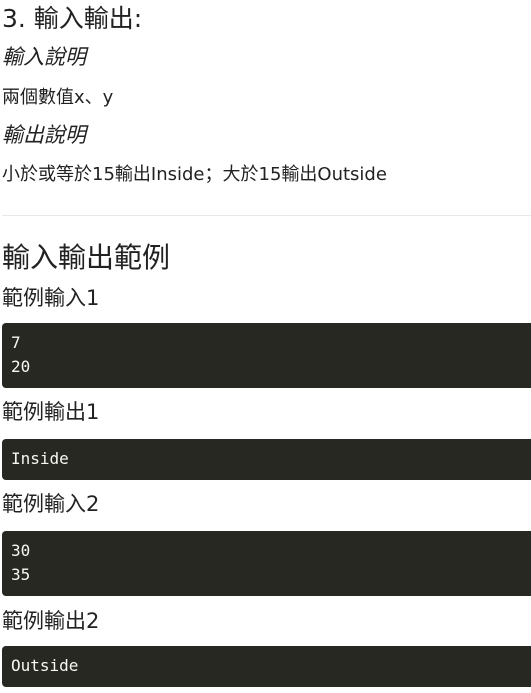 The image size is (531, 693). What do you see at coordinates (266, 666) in the screenshot?
I see `sample-output-2-code: Outside` at bounding box center [266, 666].